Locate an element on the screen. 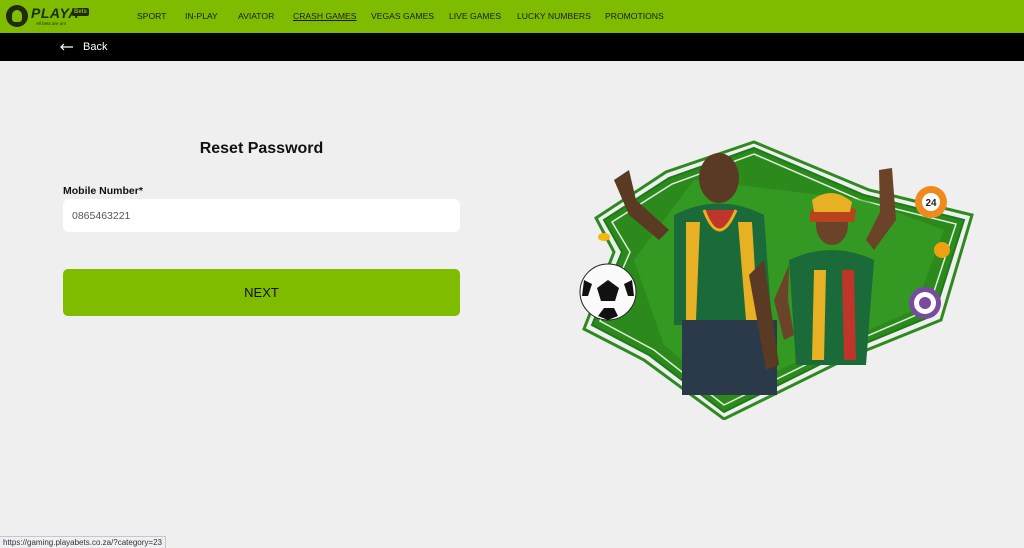  nav-item-crash-games: CRASH GAMES is located at coordinates (325, 16).